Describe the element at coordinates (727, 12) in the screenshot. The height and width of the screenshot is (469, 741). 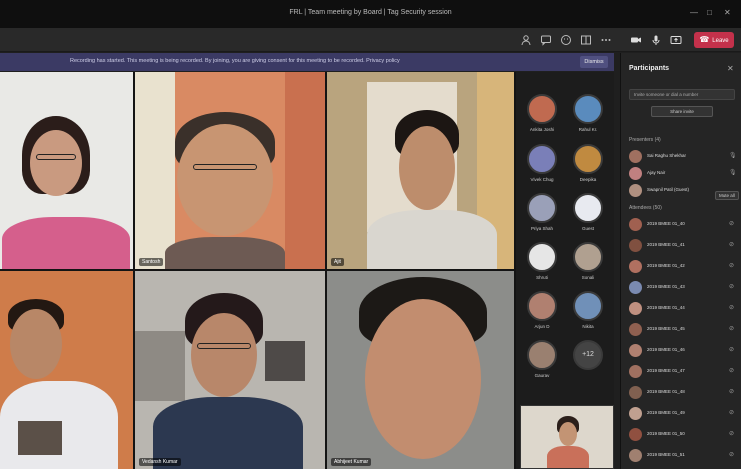
I see `close-window-icon: ✕` at that location.